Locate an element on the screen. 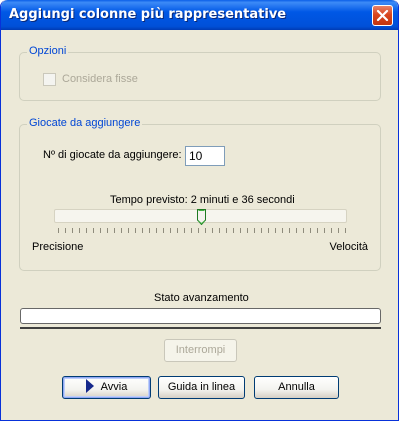 The width and height of the screenshot is (399, 421). plays-count-label: Nº di giocate da aggiungere: is located at coordinates (112, 155).